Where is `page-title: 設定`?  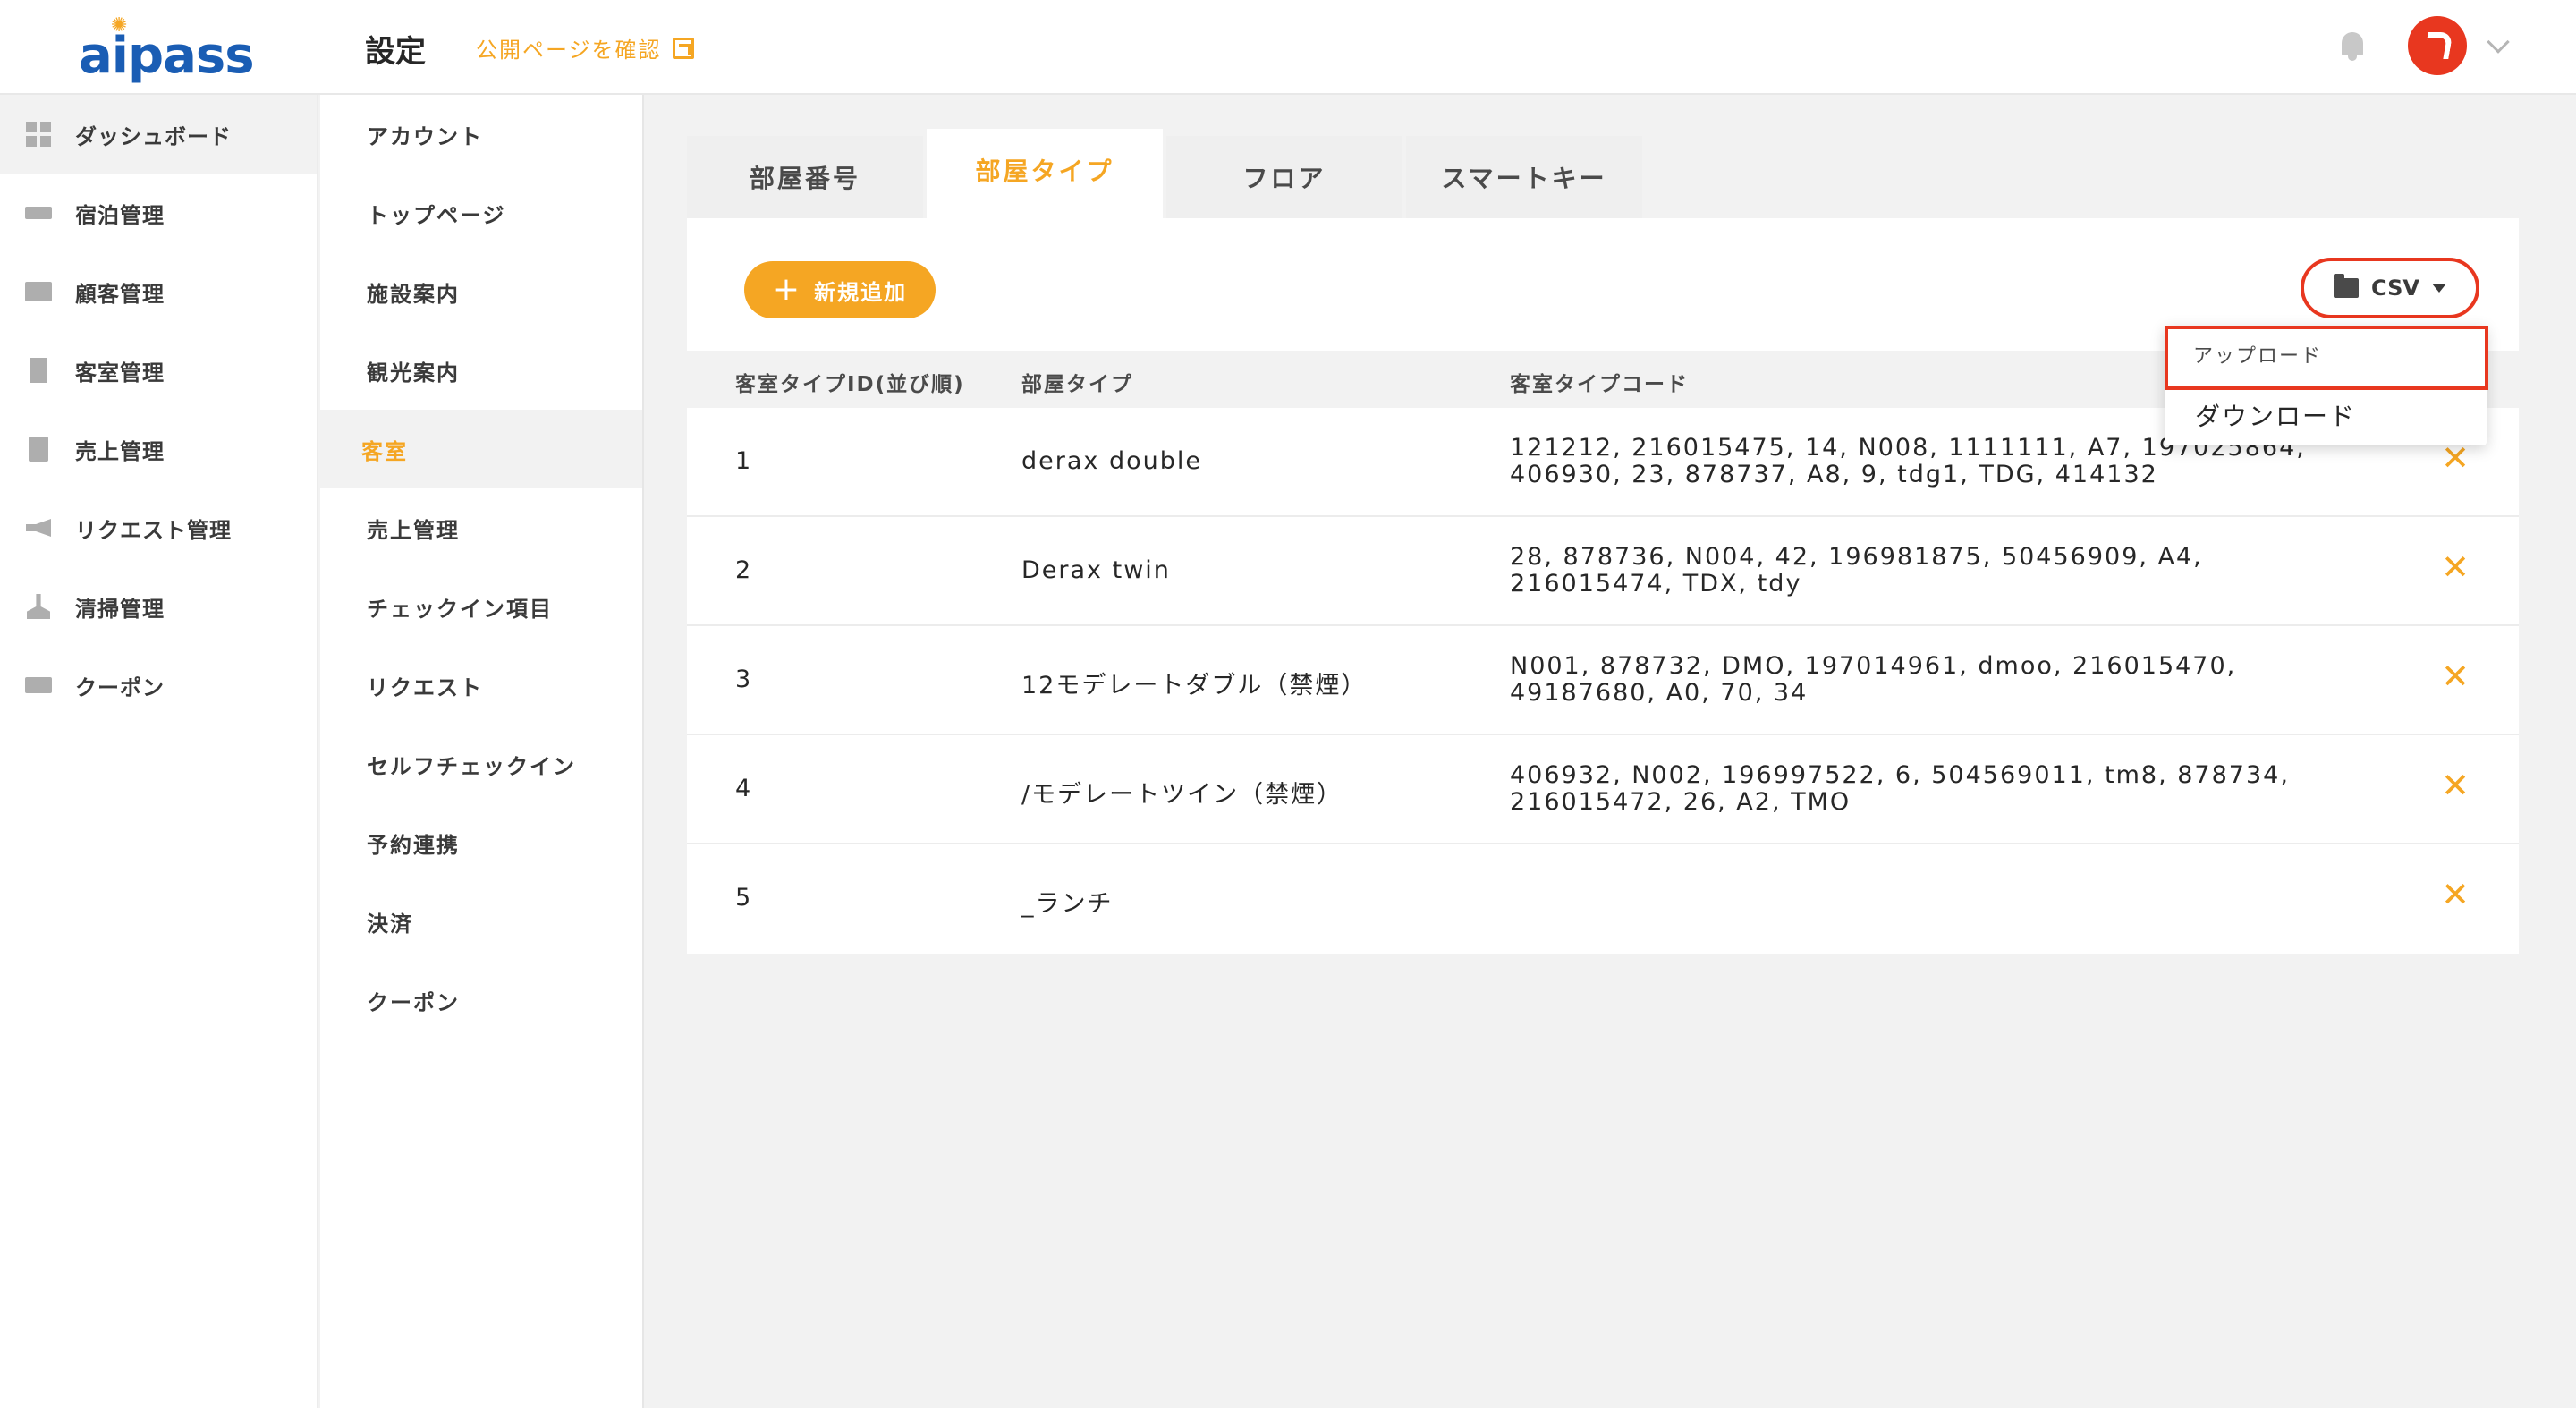 page-title: 設定 is located at coordinates (395, 52).